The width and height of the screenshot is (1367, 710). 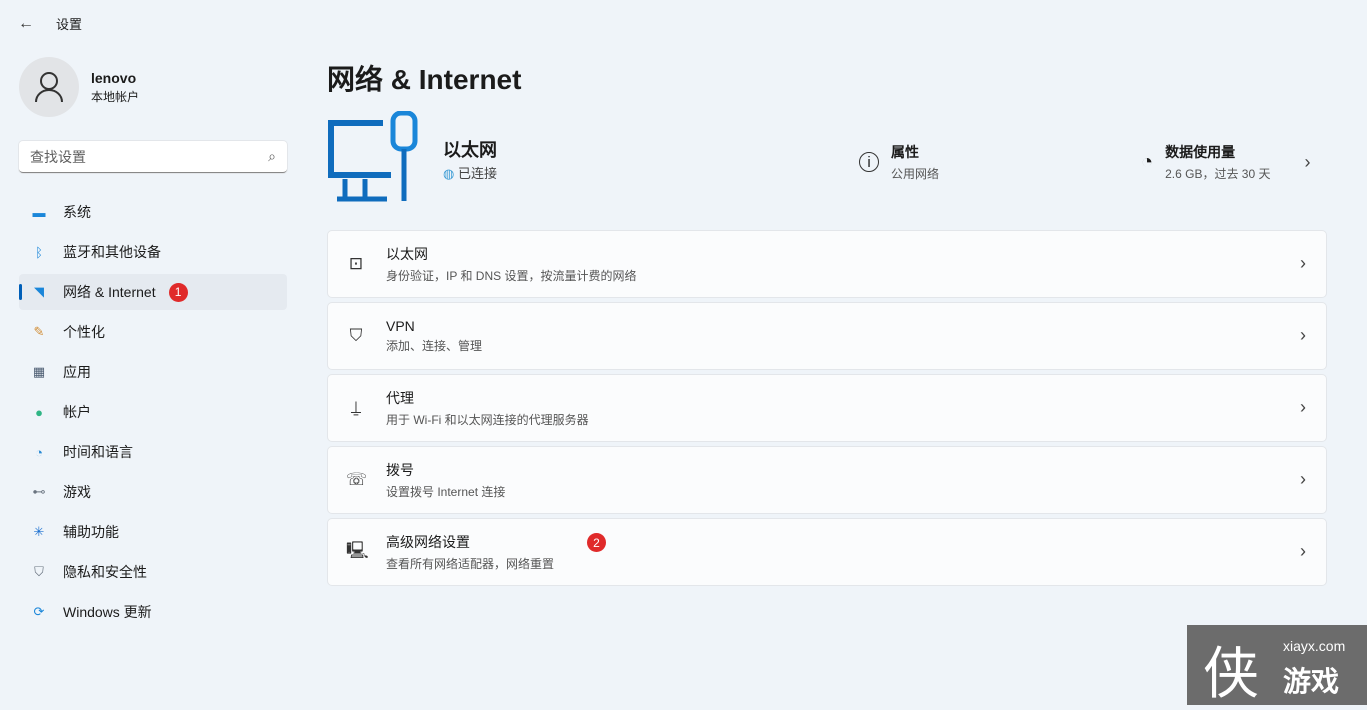 What do you see at coordinates (109, 292) in the screenshot?
I see `sidebar-item-label: 网络 & Internet` at bounding box center [109, 292].